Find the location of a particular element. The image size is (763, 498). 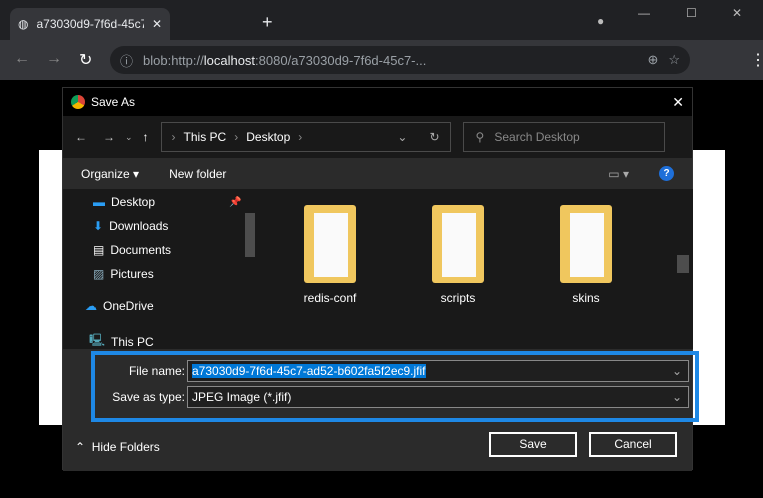

help-icon: ? is located at coordinates (666, 173).